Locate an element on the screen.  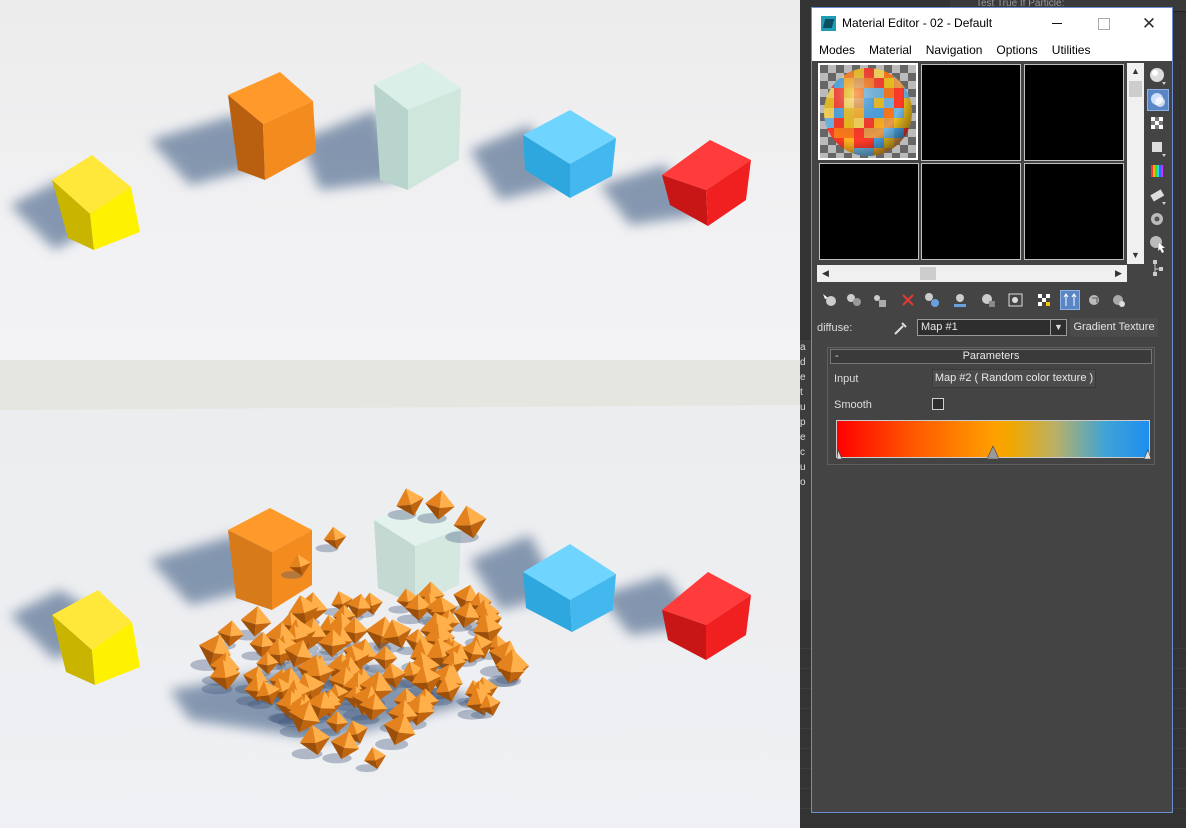
3dsmax-app-icon is located at coordinates (828, 23).